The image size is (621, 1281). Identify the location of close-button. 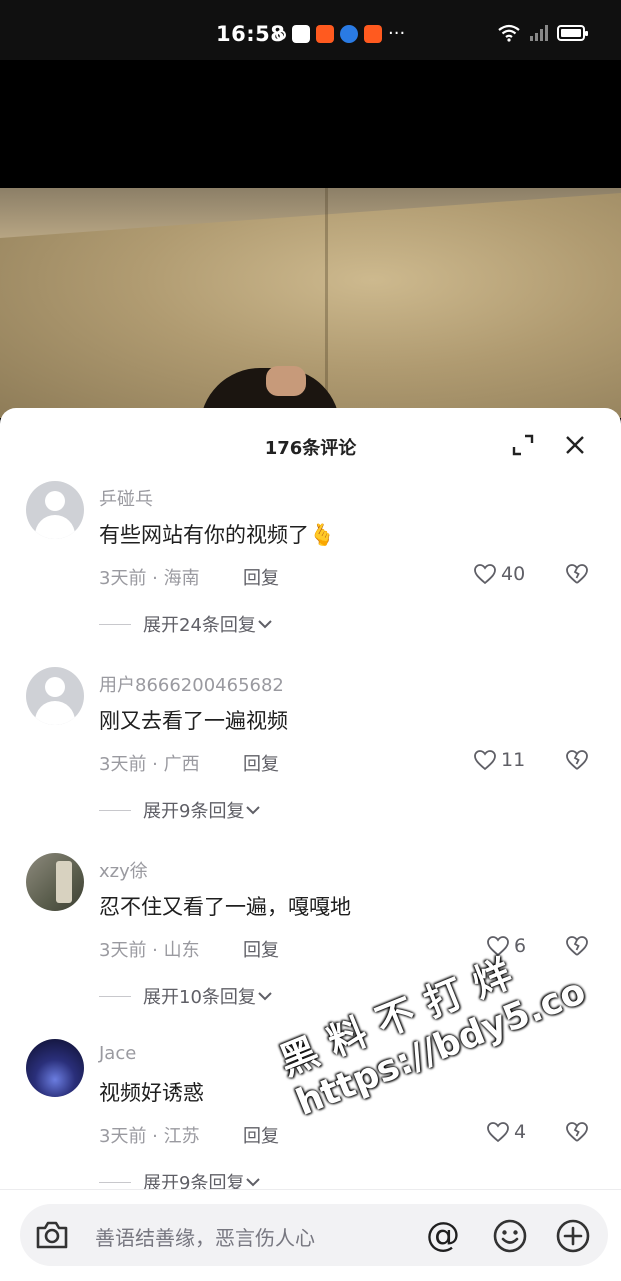
(575, 445).